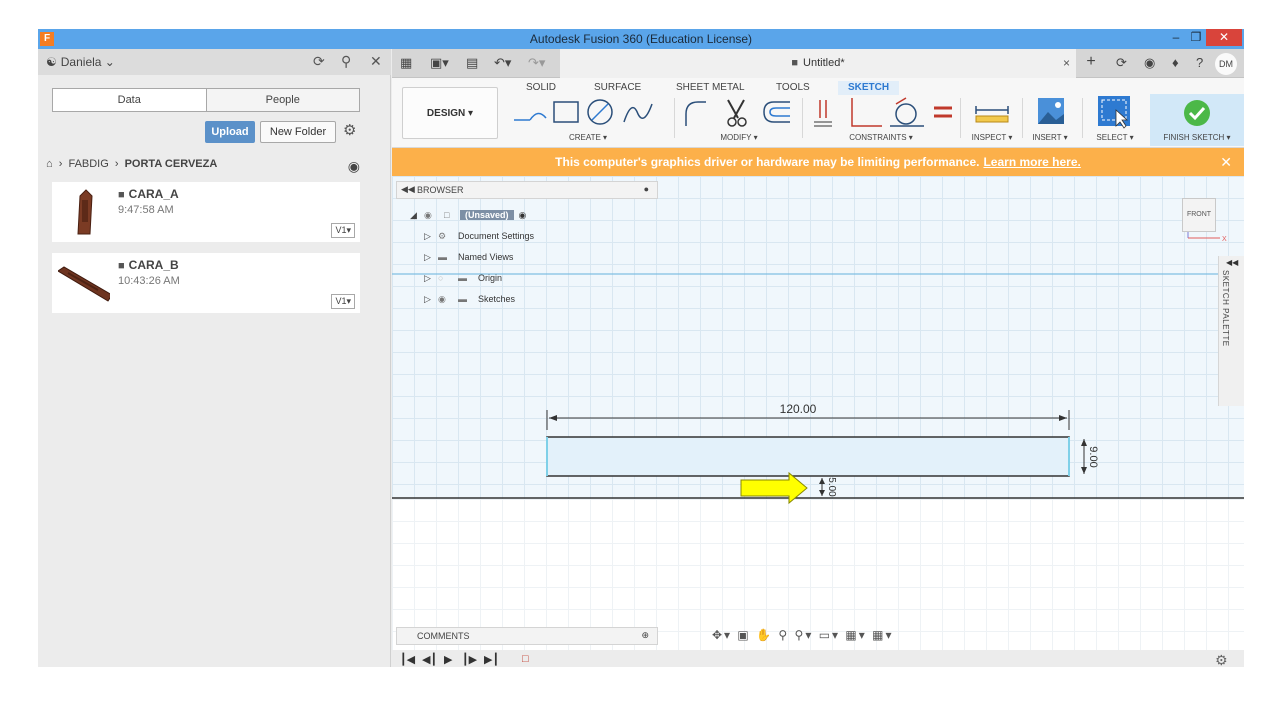 The width and height of the screenshot is (1280, 720). What do you see at coordinates (354, 166) in the screenshot?
I see `globe-icon: ◉` at bounding box center [354, 166].